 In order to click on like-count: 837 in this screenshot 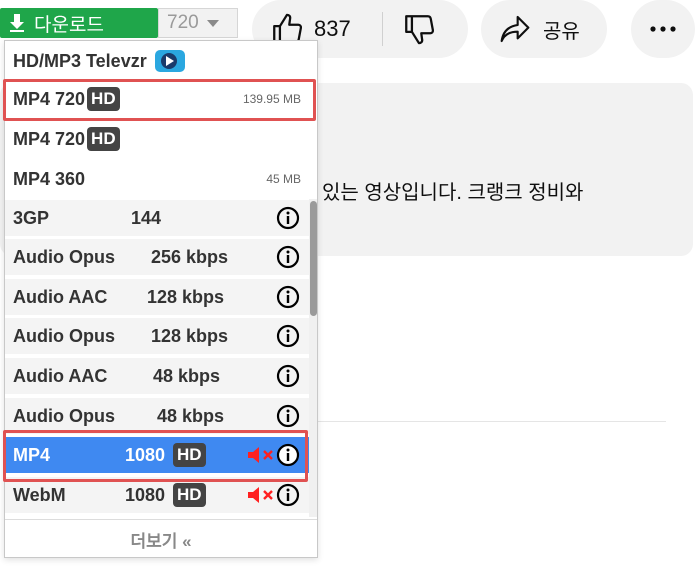, I will do `click(332, 28)`.